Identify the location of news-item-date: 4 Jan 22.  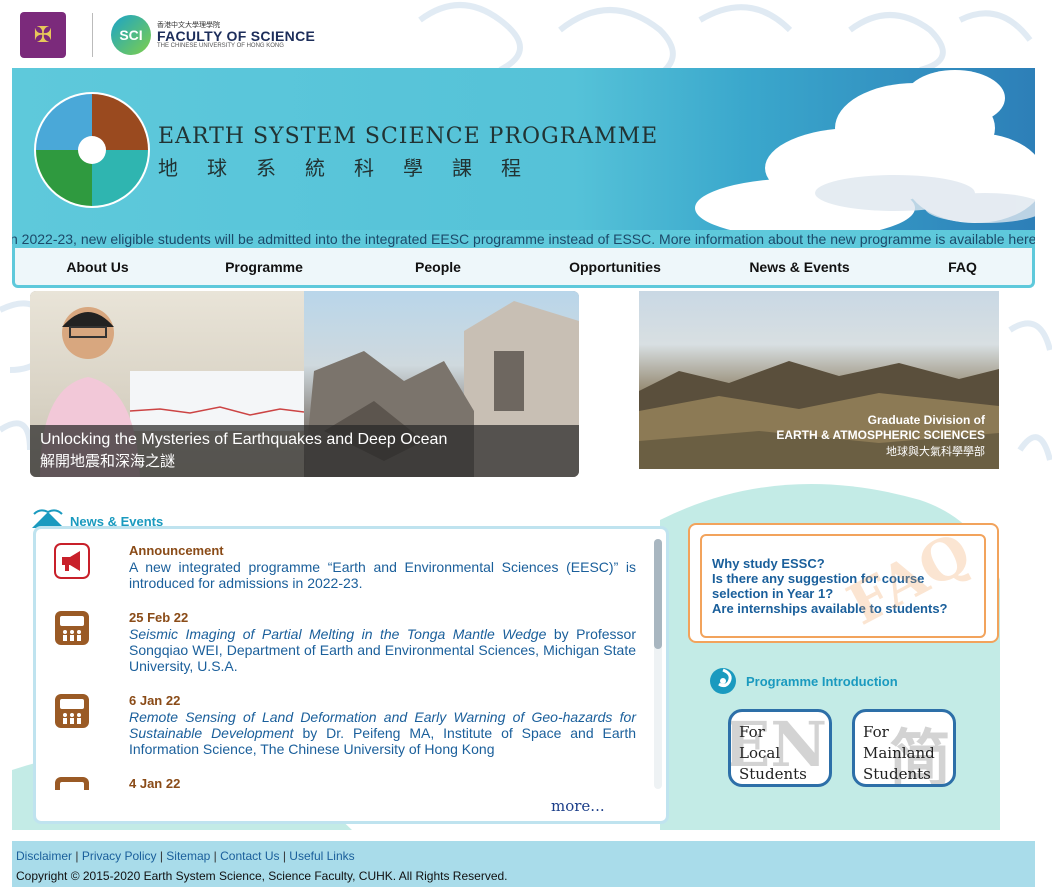
(155, 783).